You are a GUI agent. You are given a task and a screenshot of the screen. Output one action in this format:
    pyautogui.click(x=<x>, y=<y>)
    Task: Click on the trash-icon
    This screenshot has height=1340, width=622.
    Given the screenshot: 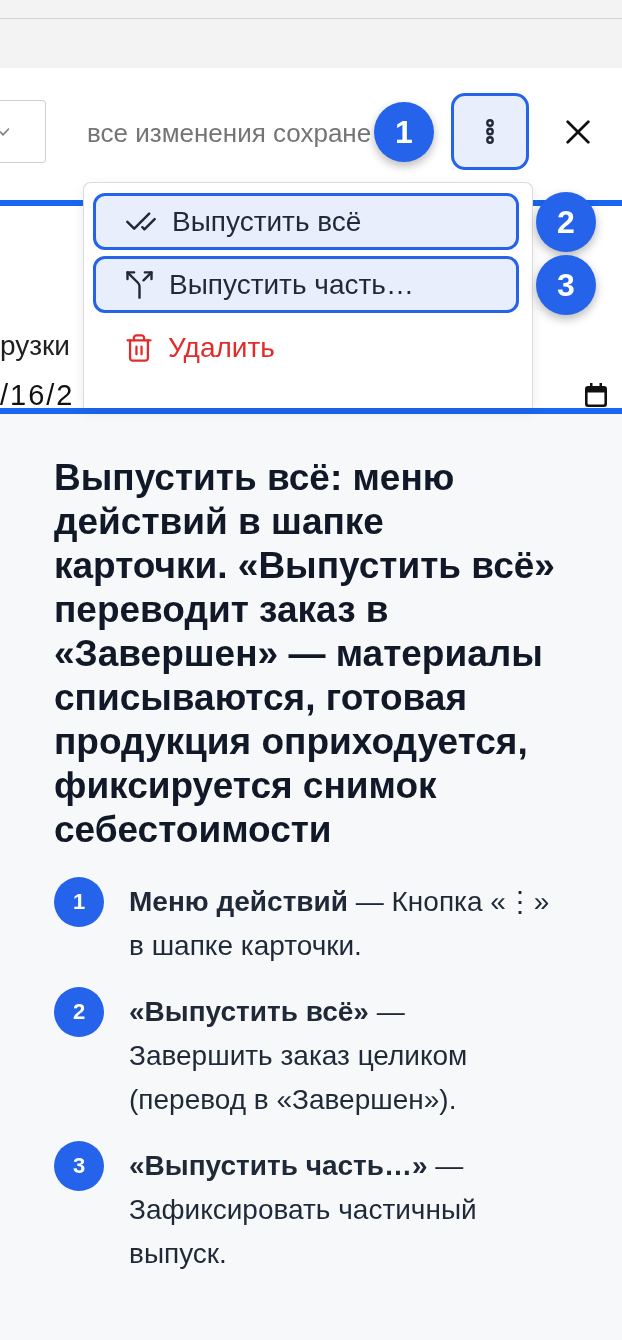 What is the action you would take?
    pyautogui.click(x=139, y=347)
    